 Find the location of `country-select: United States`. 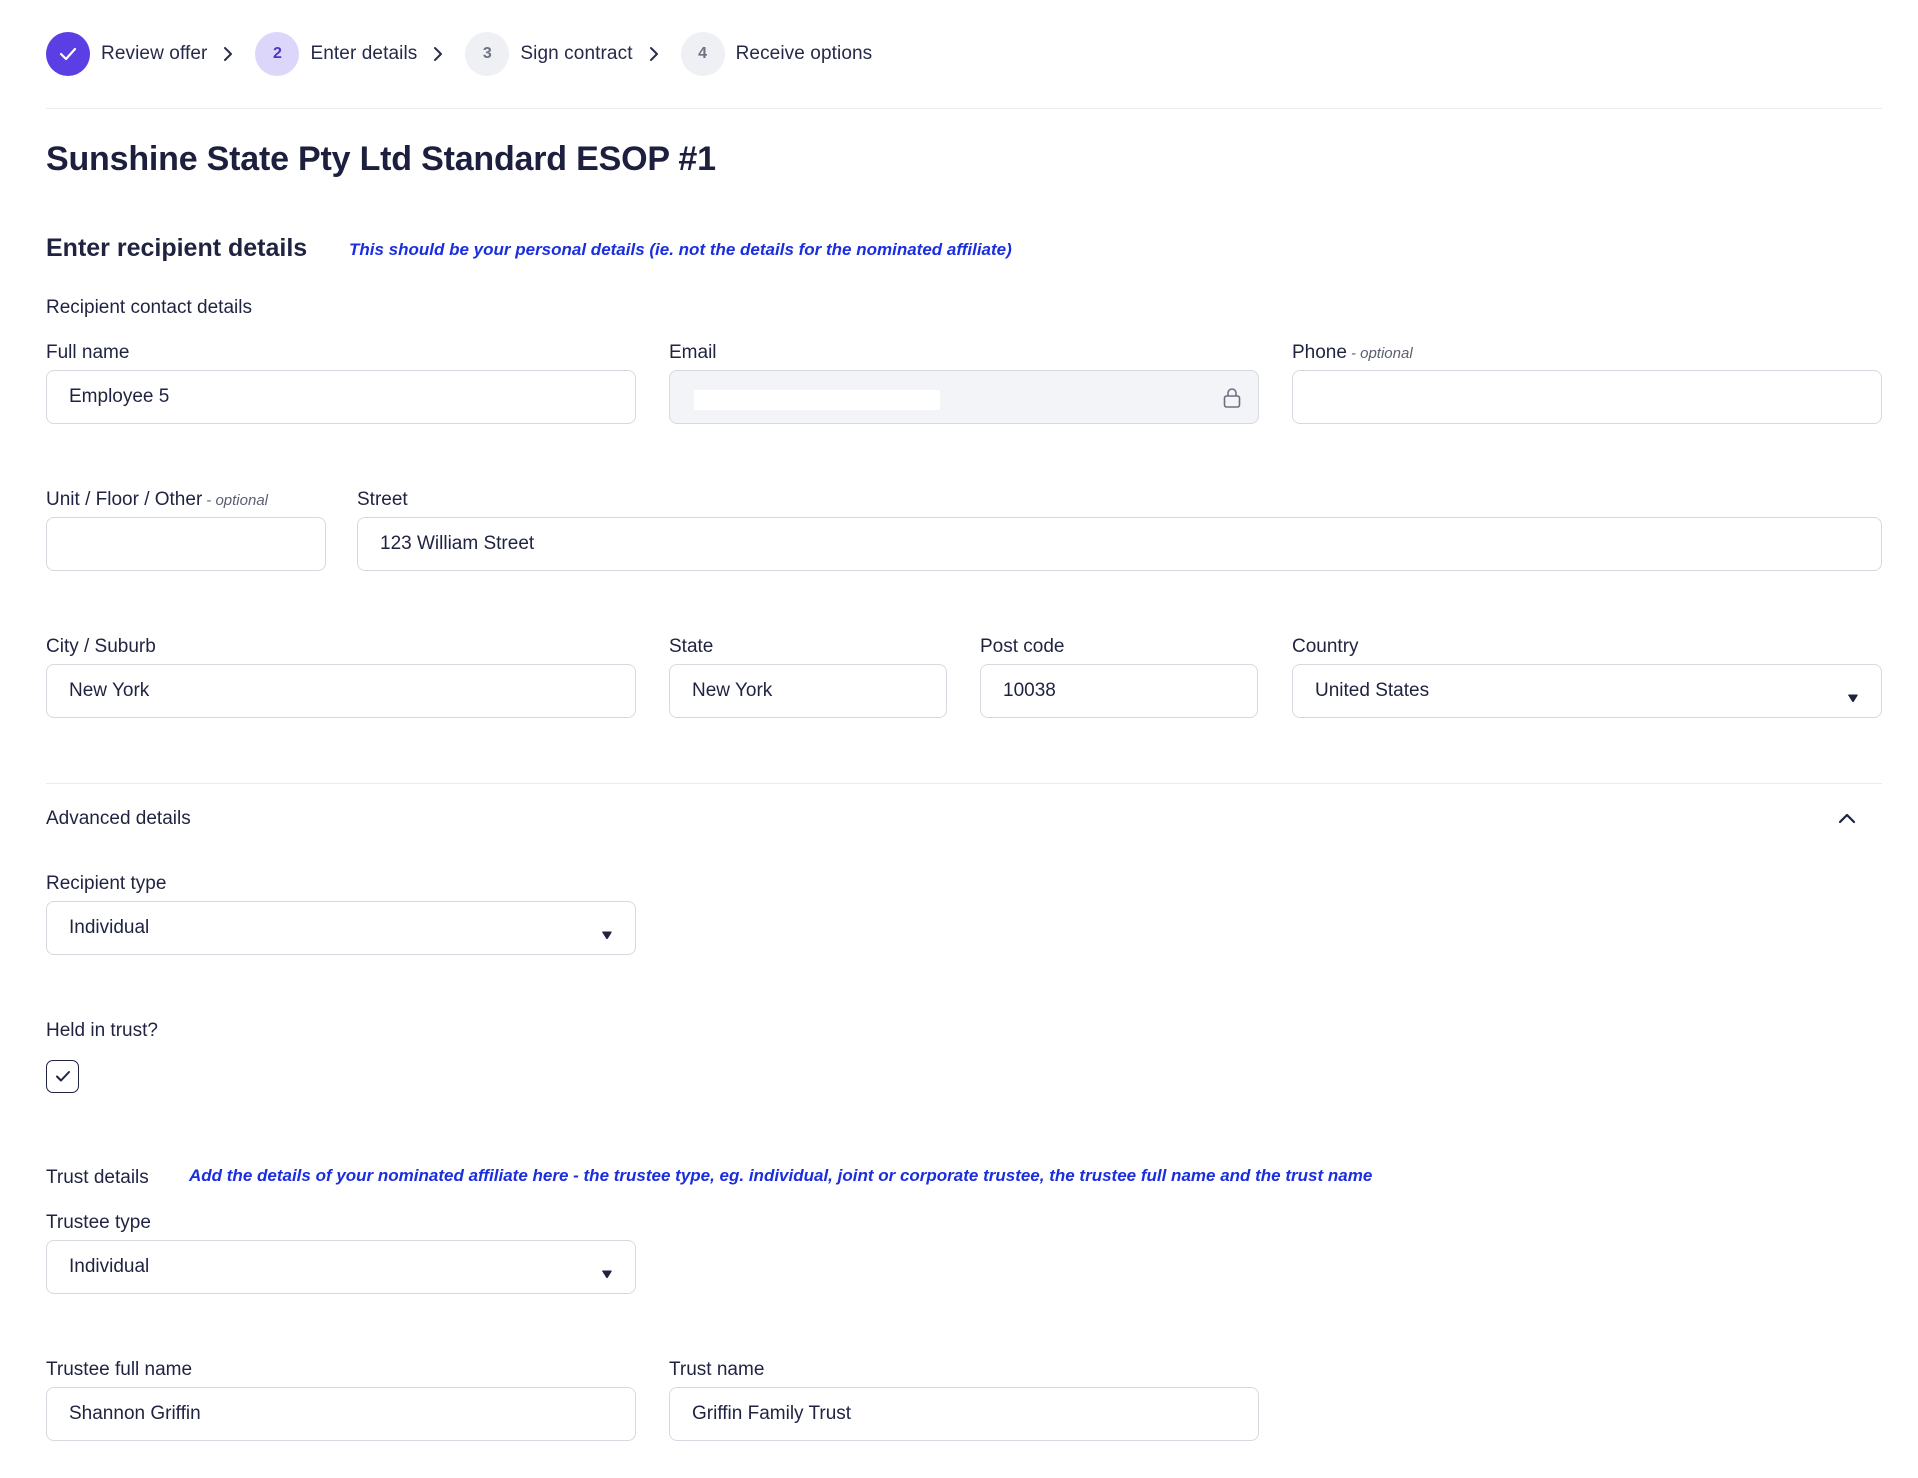

country-select: United States is located at coordinates (1587, 691).